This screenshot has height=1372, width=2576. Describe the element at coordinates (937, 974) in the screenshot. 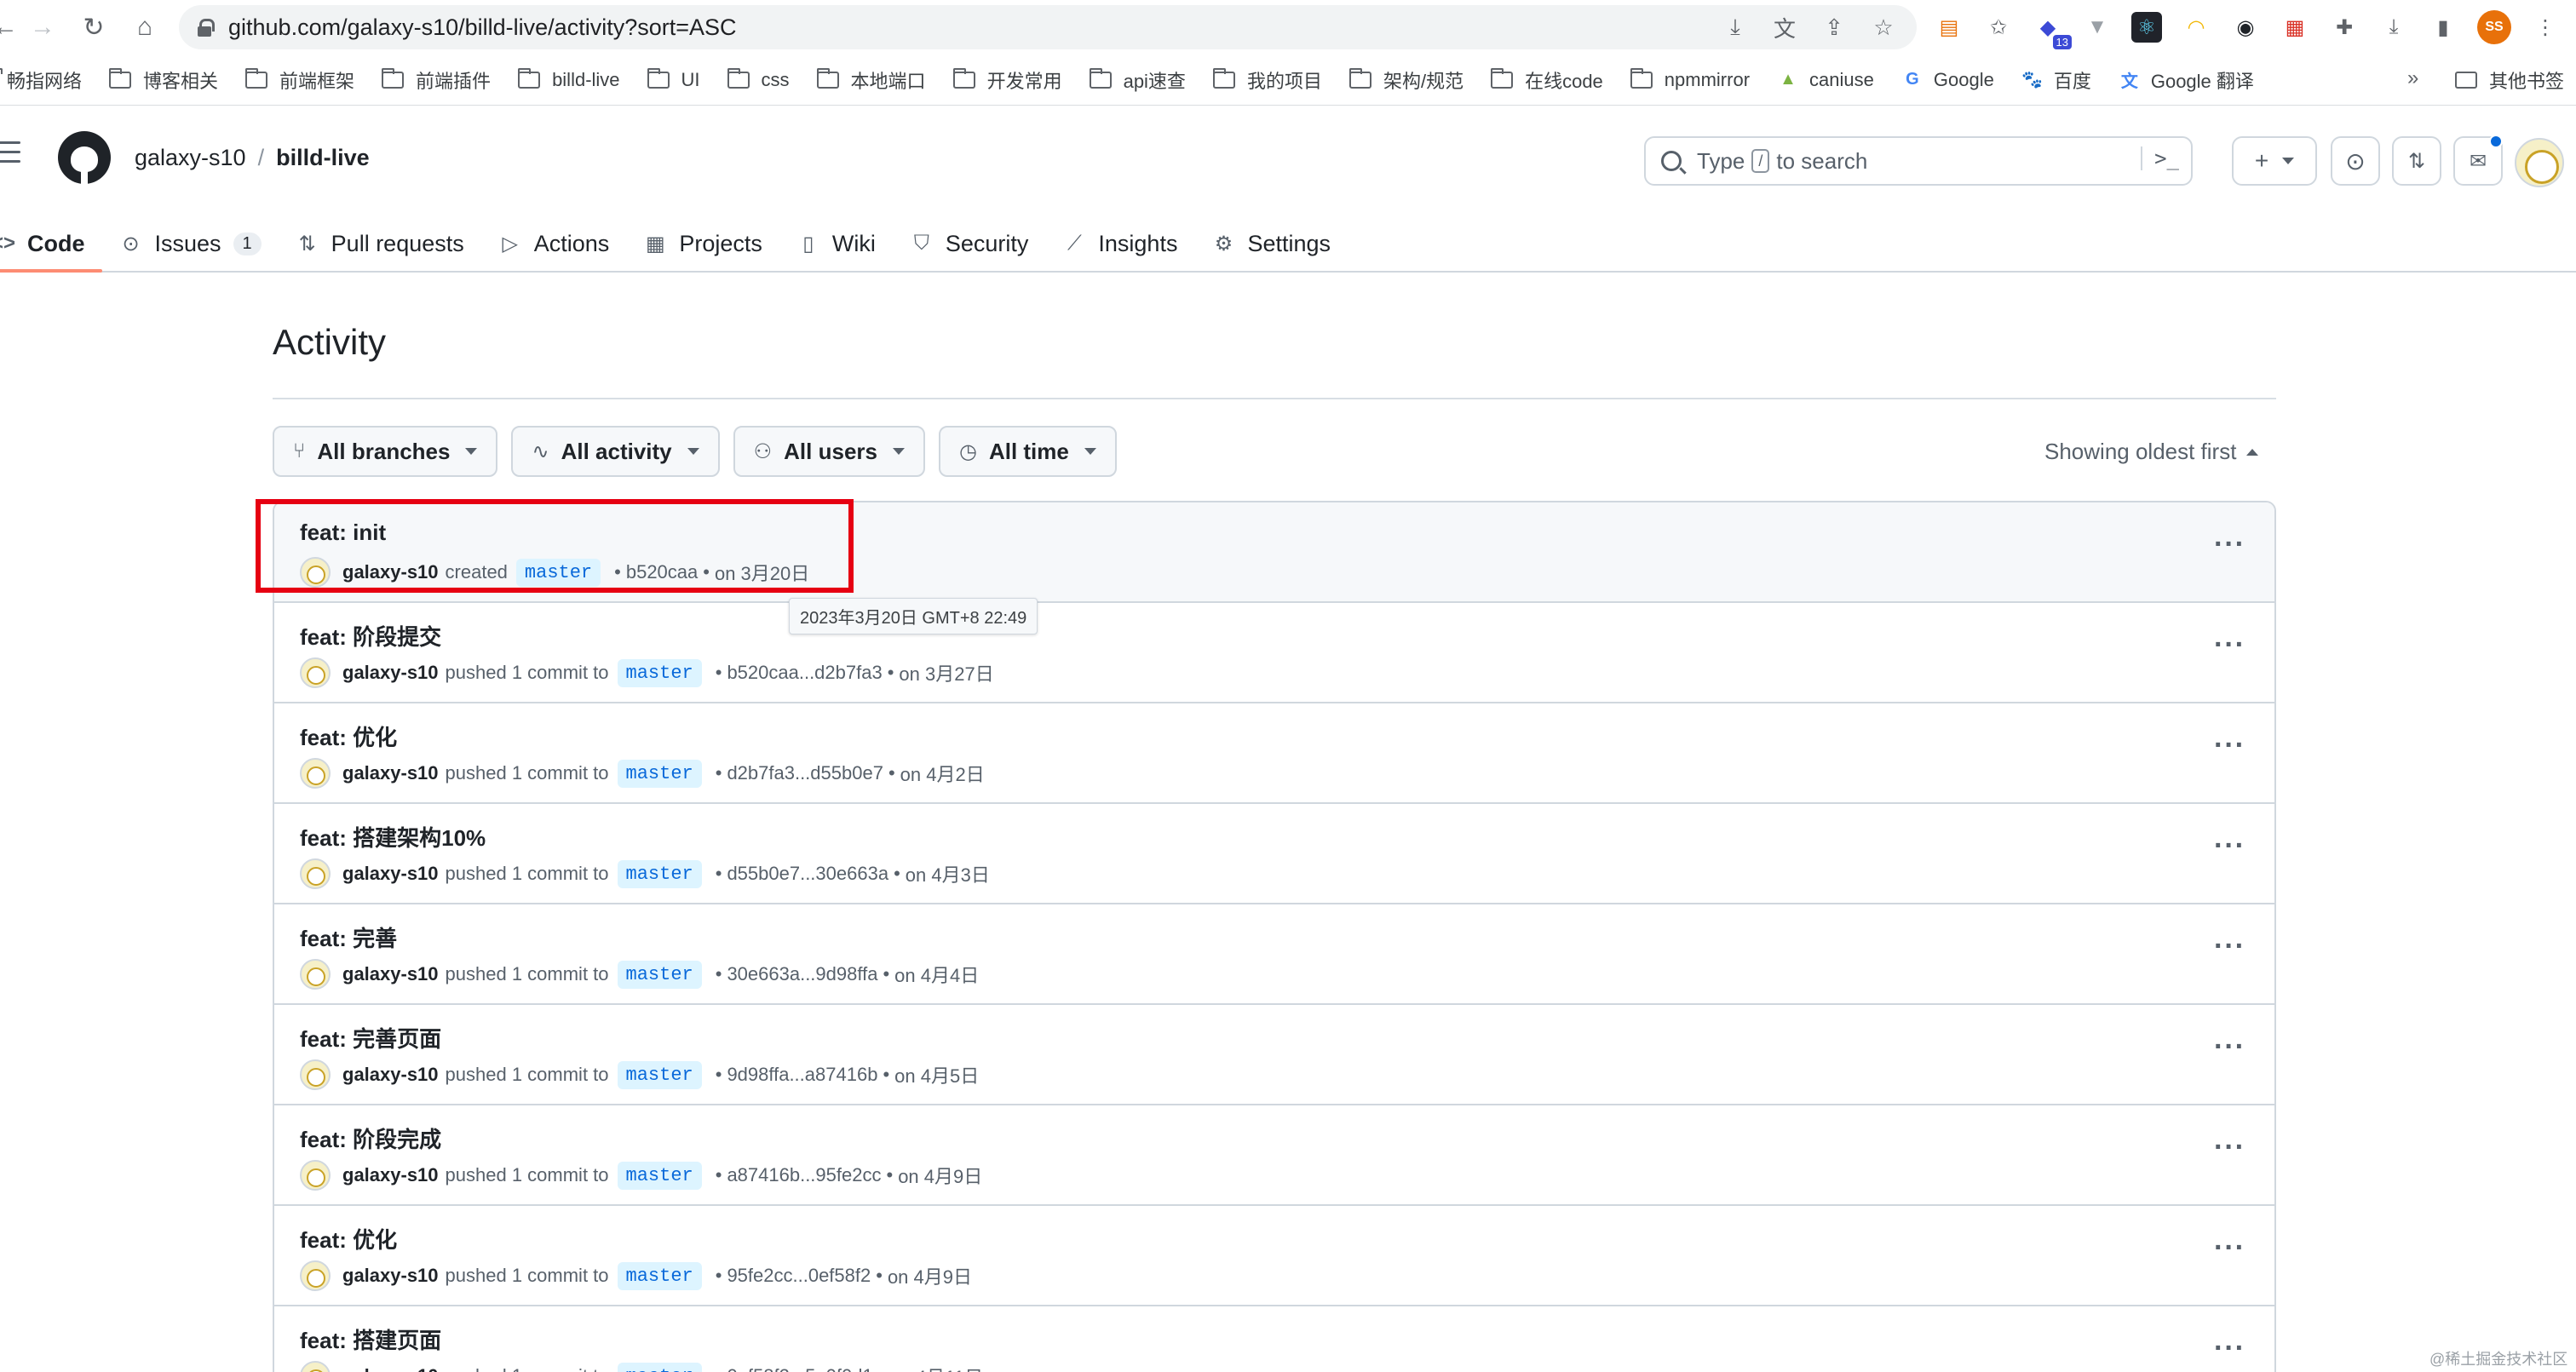

I see `activity-date: on 4月4日` at that location.